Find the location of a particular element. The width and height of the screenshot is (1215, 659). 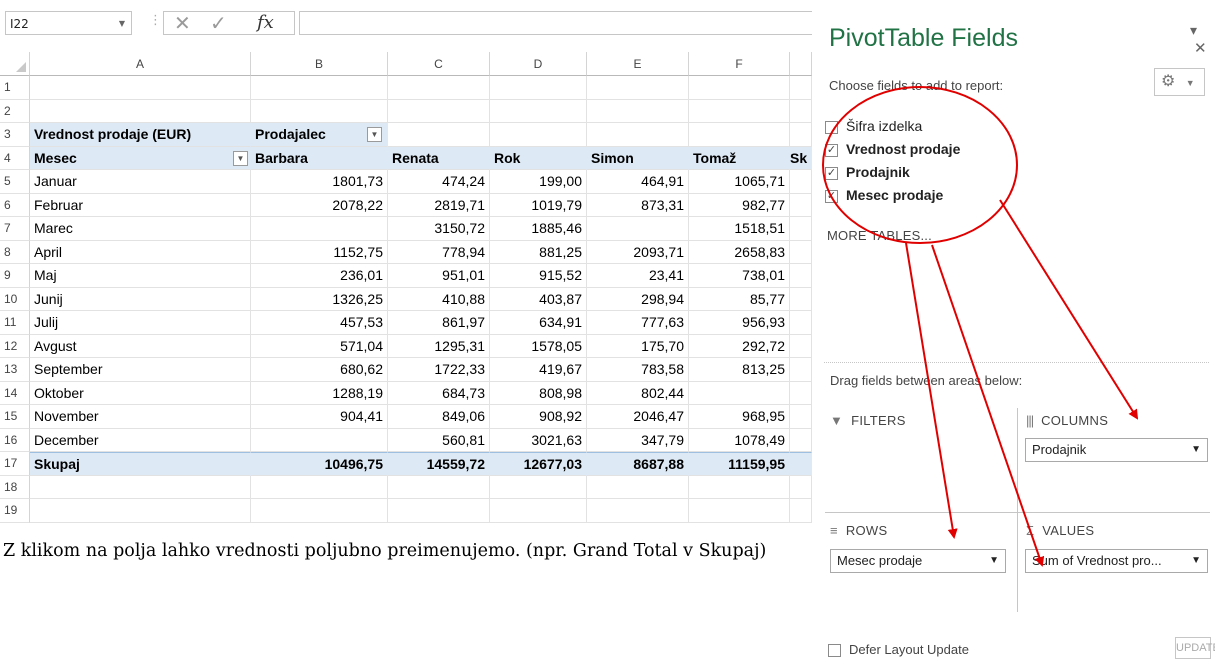

cell-label: Junij is located at coordinates (140, 299).